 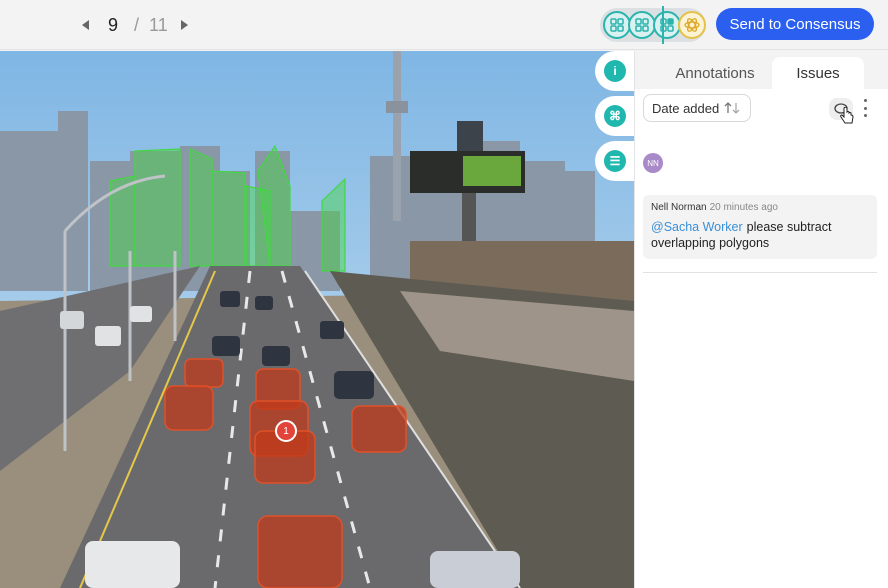 I want to click on top-bar: 9 / 11 Send to Consensus, so click(x=444, y=25).